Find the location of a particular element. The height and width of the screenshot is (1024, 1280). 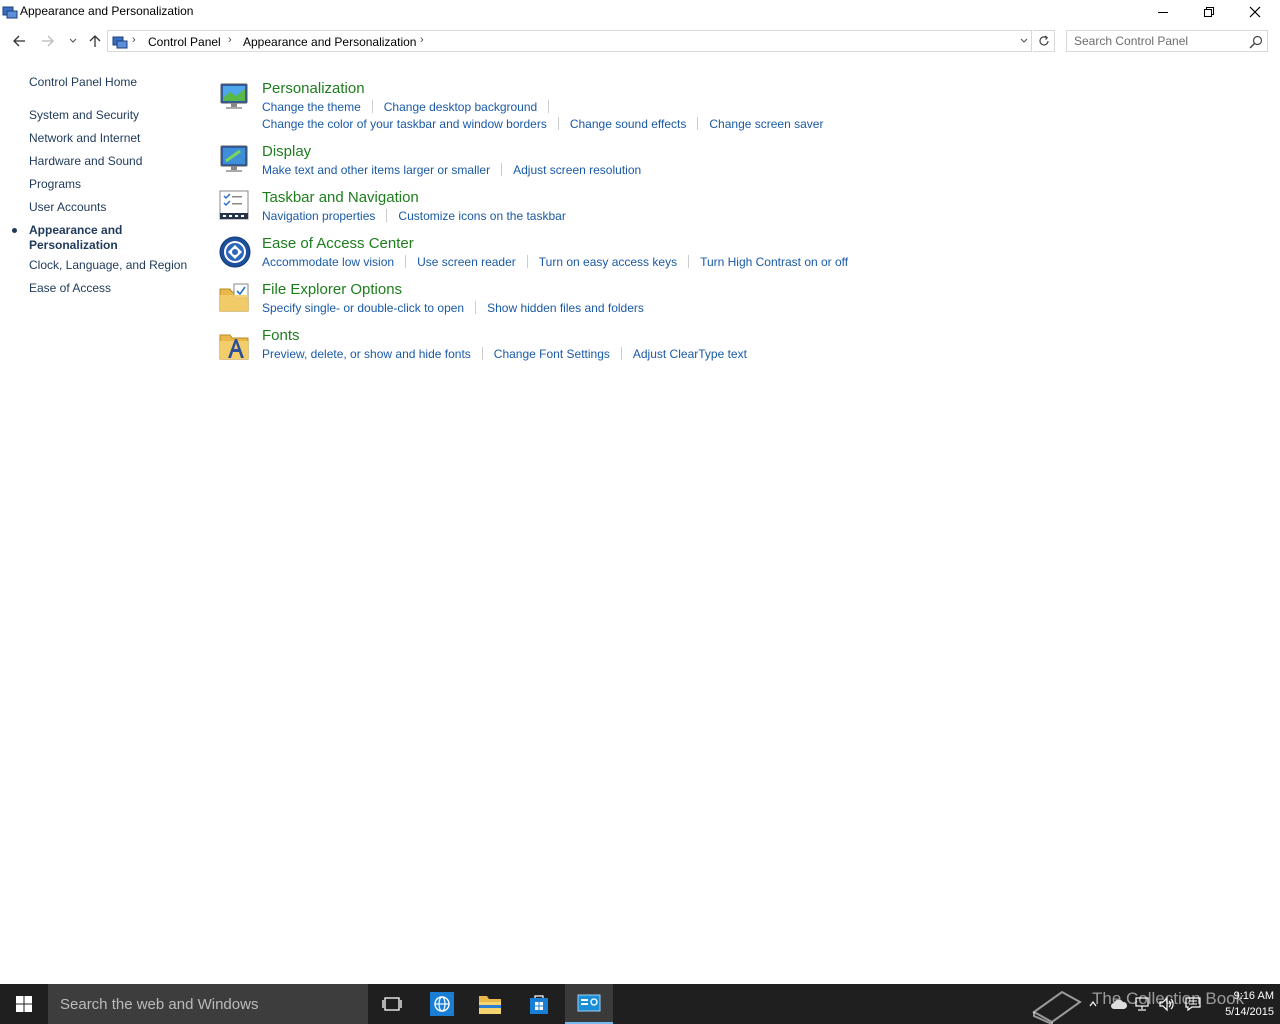

display-title: Display is located at coordinates (286, 151).